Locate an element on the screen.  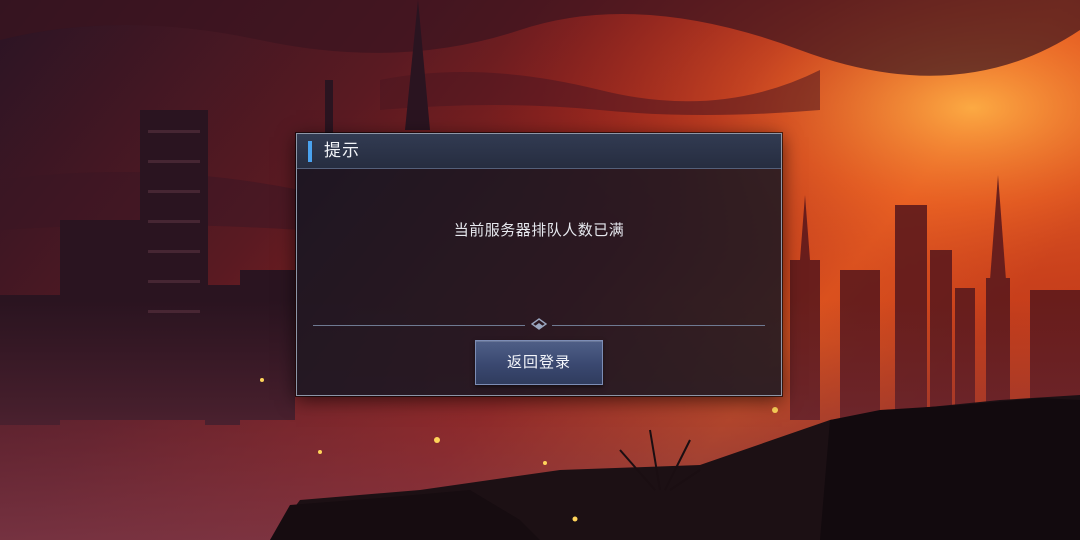
title-accent-bar is located at coordinates (310, 151).